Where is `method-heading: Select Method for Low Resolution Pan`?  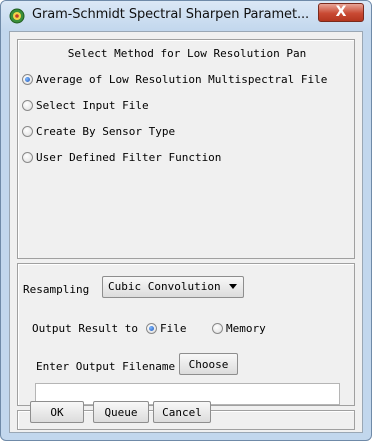 method-heading: Select Method for Low Resolution Pan is located at coordinates (187, 53).